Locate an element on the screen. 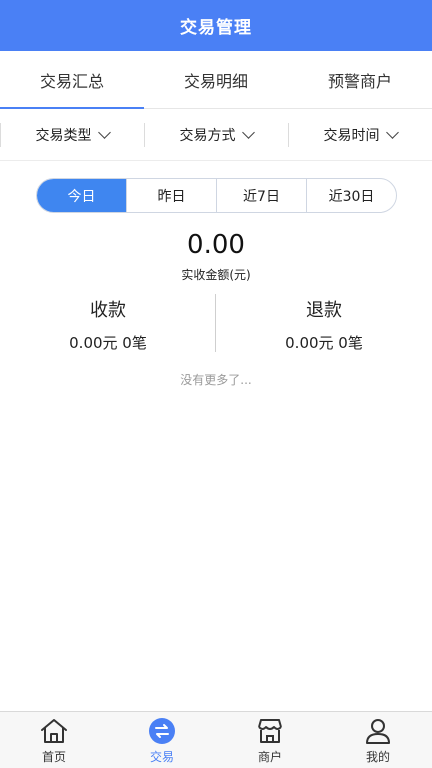 This screenshot has width=432, height=768. bottom-nav: 首页 交易 商户 我的 is located at coordinates (216, 739).